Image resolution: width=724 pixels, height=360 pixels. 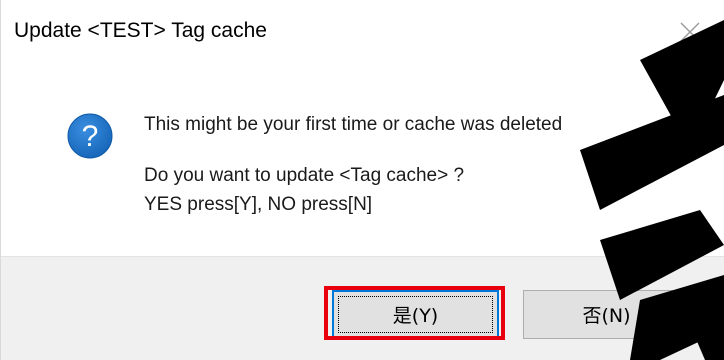 I want to click on question-icon: ?, so click(x=90, y=136).